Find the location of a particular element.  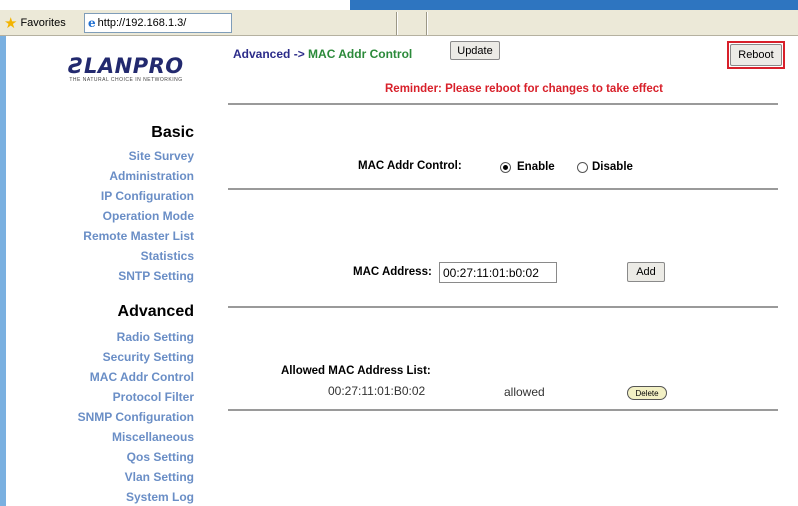

logo-tagline: THE NATURAL CHOICE IN NETWORKING is located at coordinates (126, 80).